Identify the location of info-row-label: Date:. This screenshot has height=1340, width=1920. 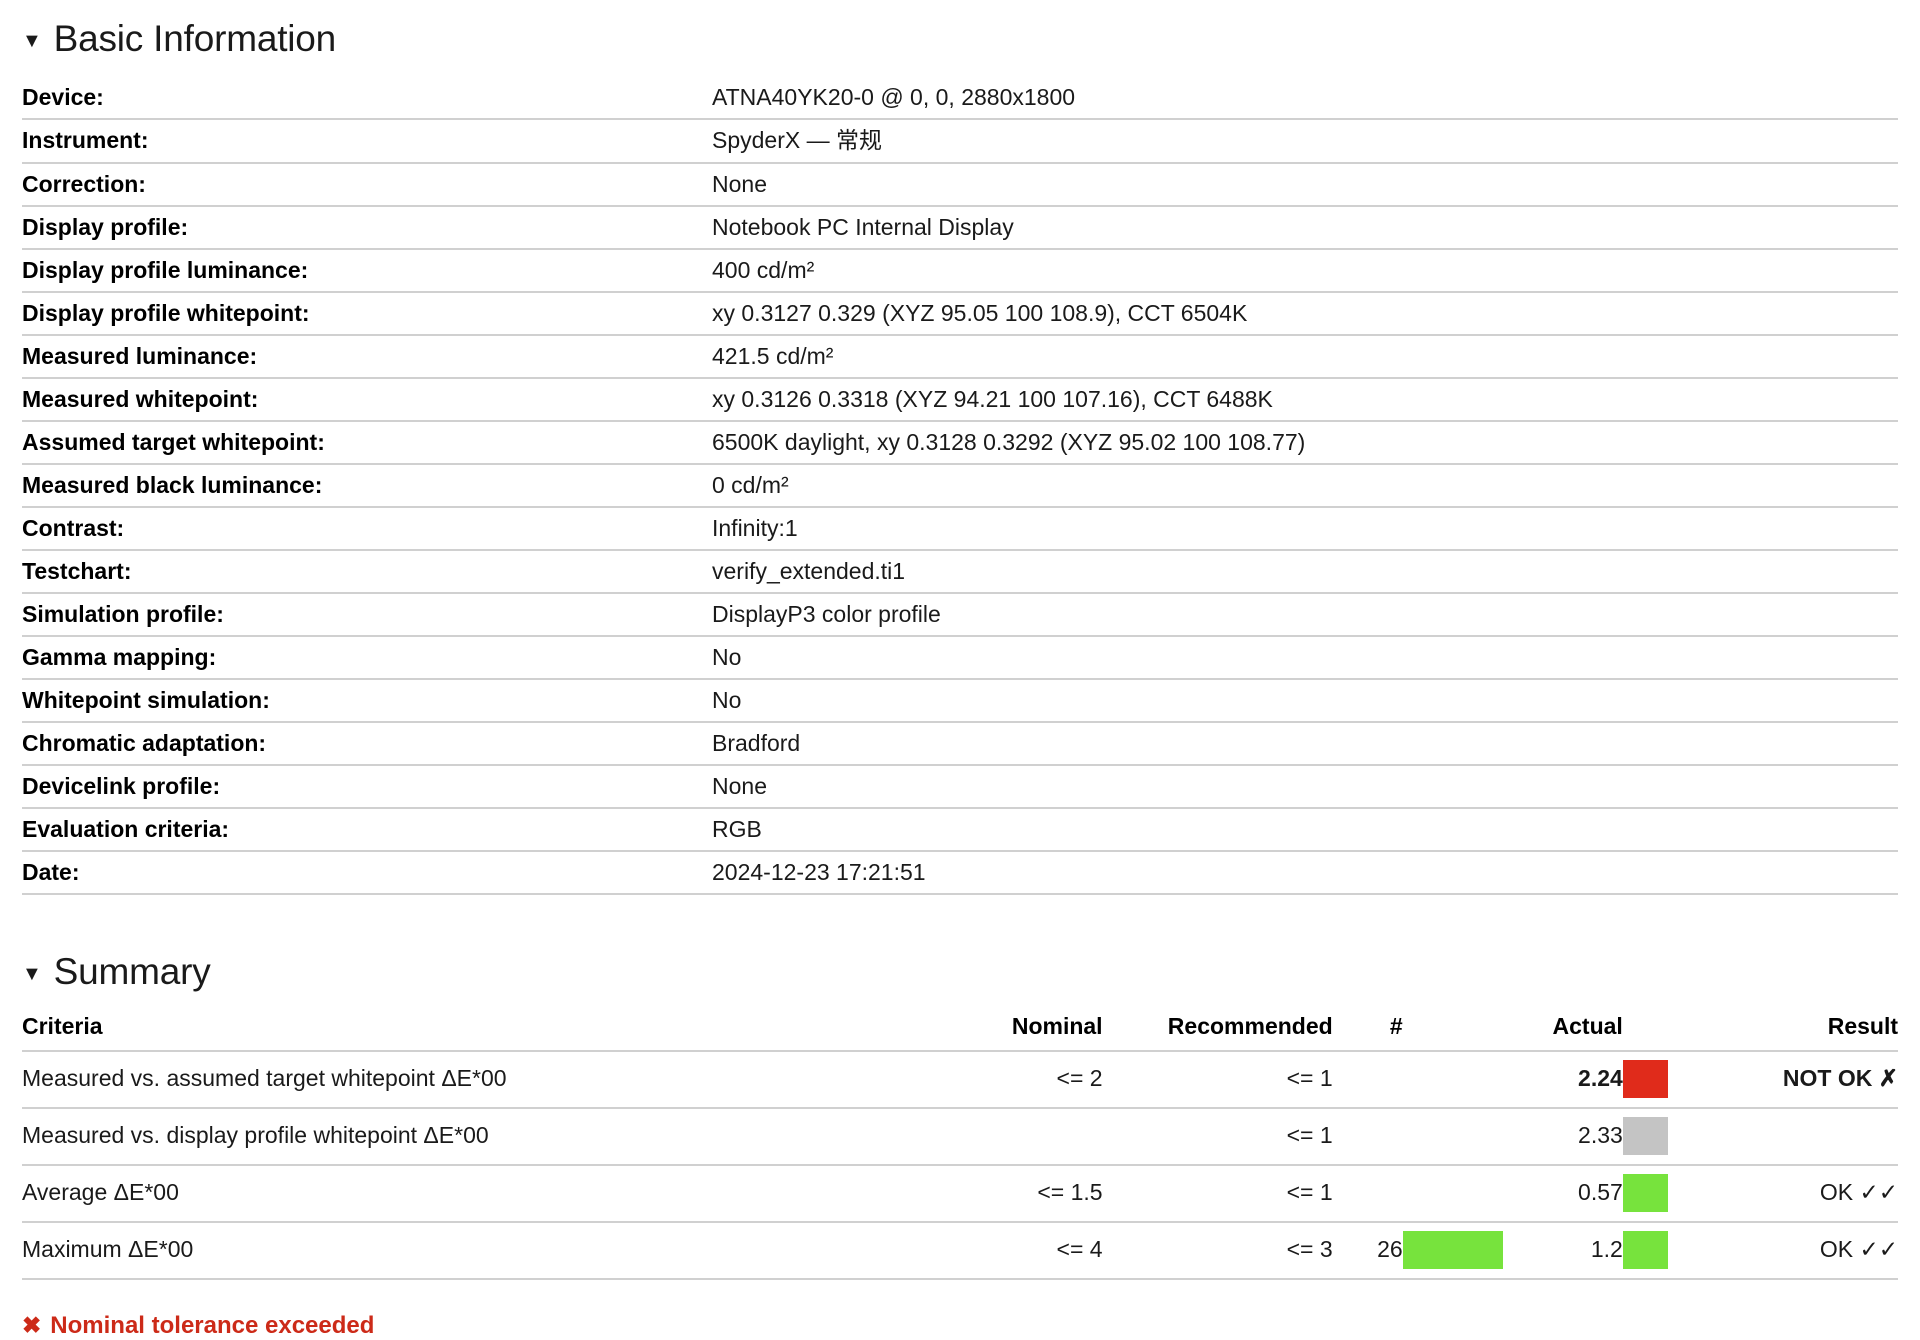
(367, 873).